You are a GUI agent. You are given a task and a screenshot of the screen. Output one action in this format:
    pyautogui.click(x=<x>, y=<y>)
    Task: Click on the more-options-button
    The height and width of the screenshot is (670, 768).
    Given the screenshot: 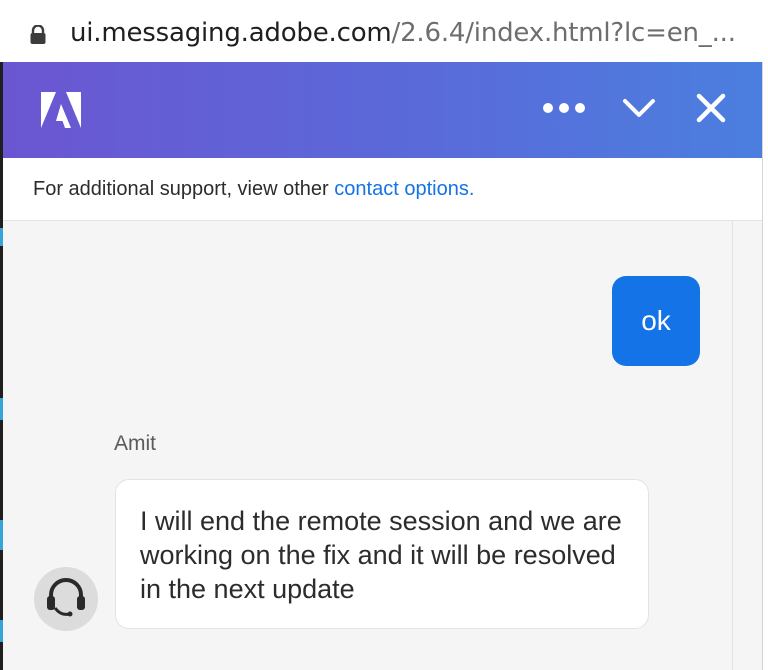 What is the action you would take?
    pyautogui.click(x=564, y=110)
    